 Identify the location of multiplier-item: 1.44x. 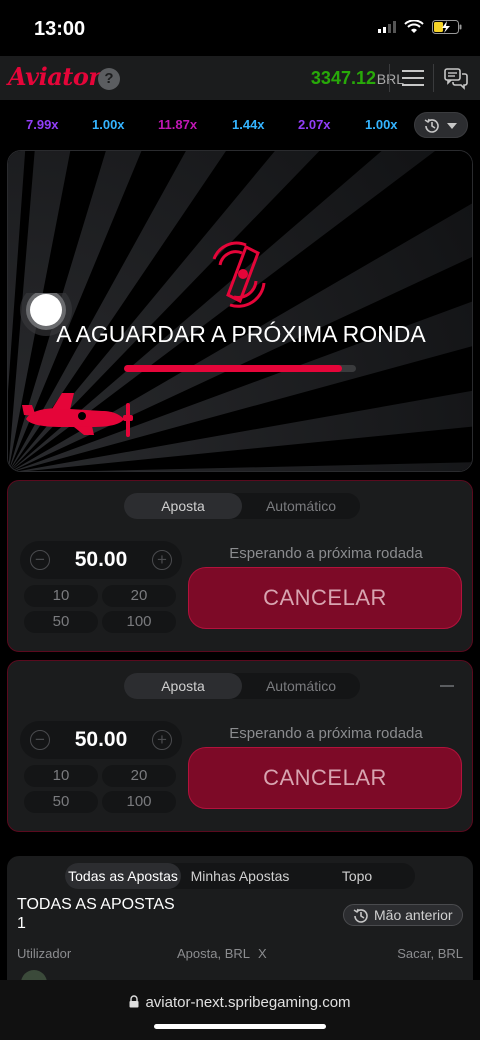
(248, 124).